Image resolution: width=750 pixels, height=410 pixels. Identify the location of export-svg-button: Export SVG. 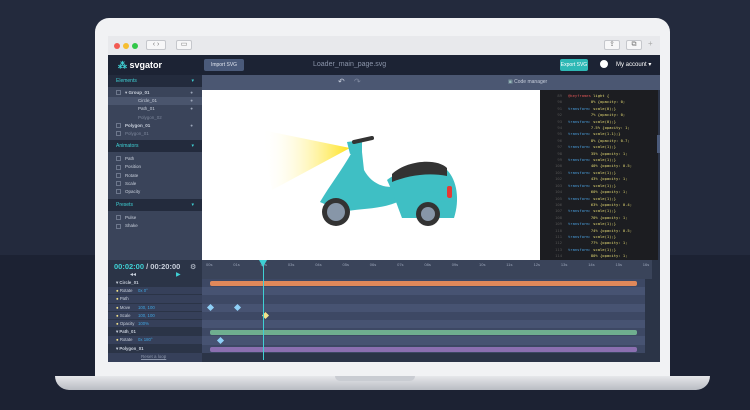
(574, 65).